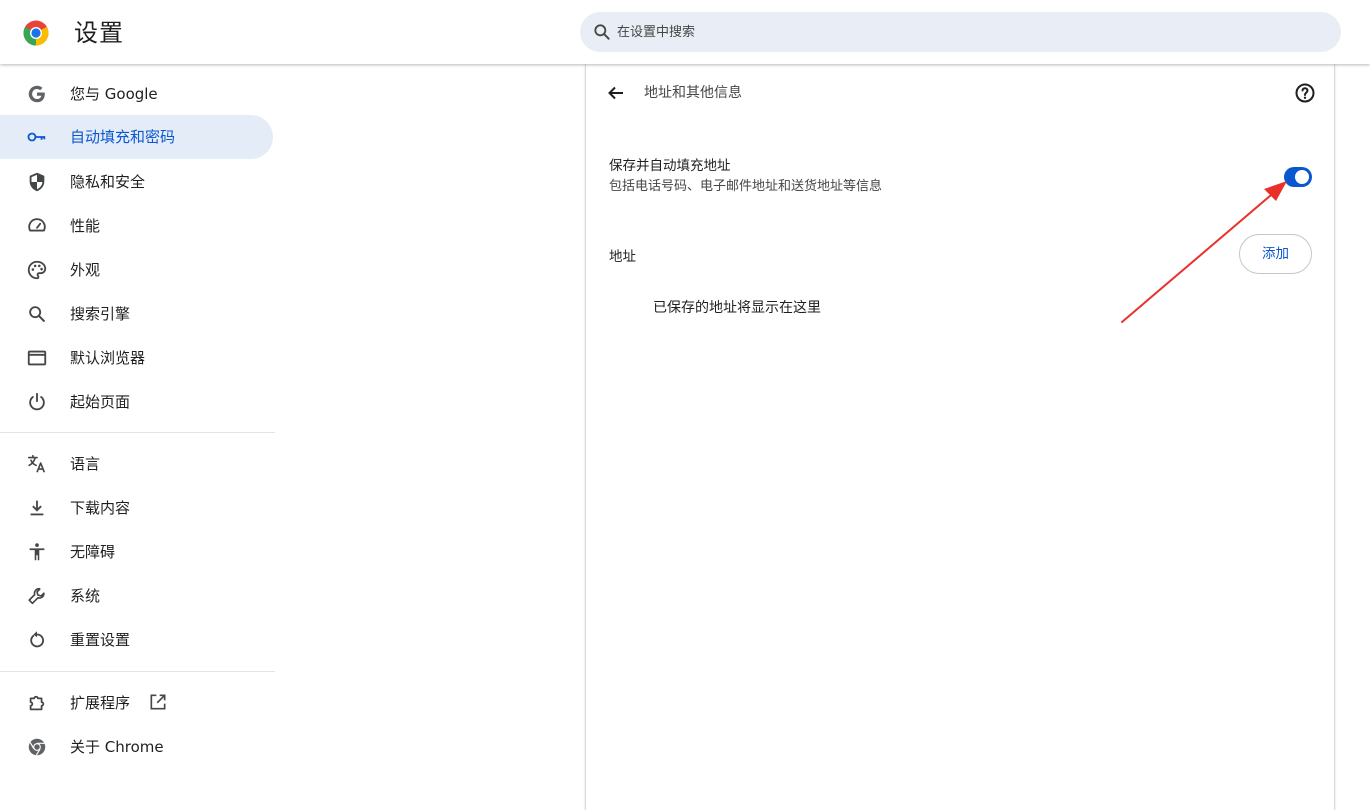 The height and width of the screenshot is (810, 1370). Describe the element at coordinates (37, 552) in the screenshot. I see `accessibility-icon` at that location.